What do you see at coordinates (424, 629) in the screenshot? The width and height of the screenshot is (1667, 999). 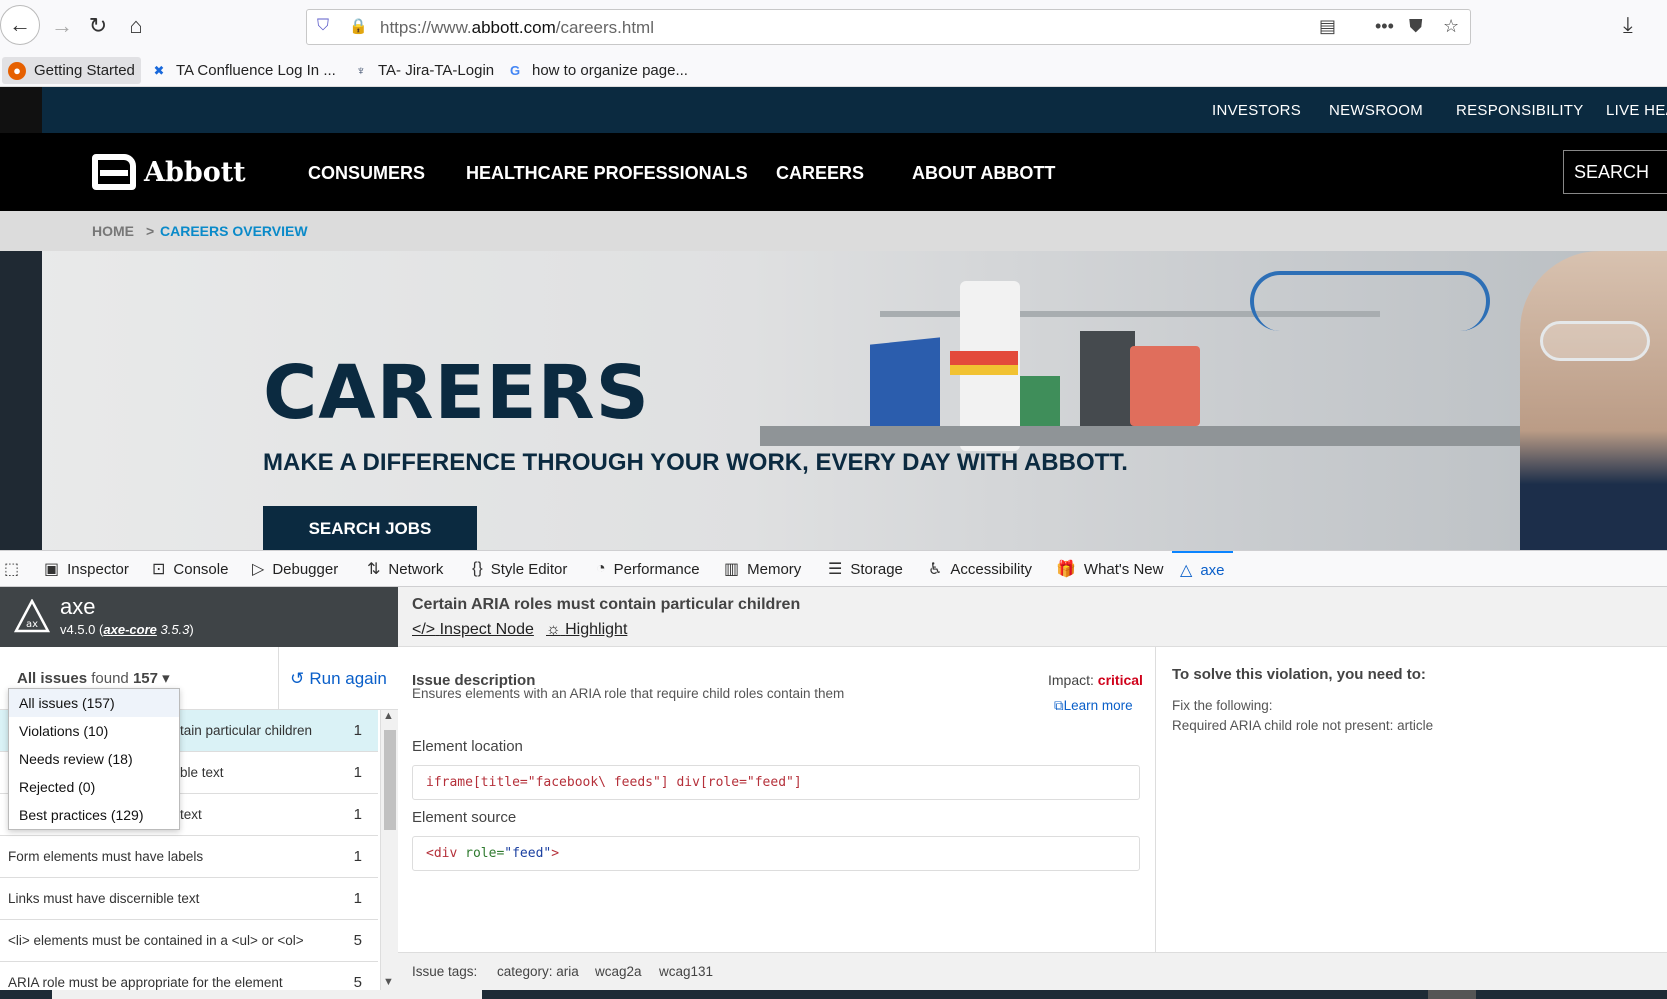 I see `code-icon: </>` at bounding box center [424, 629].